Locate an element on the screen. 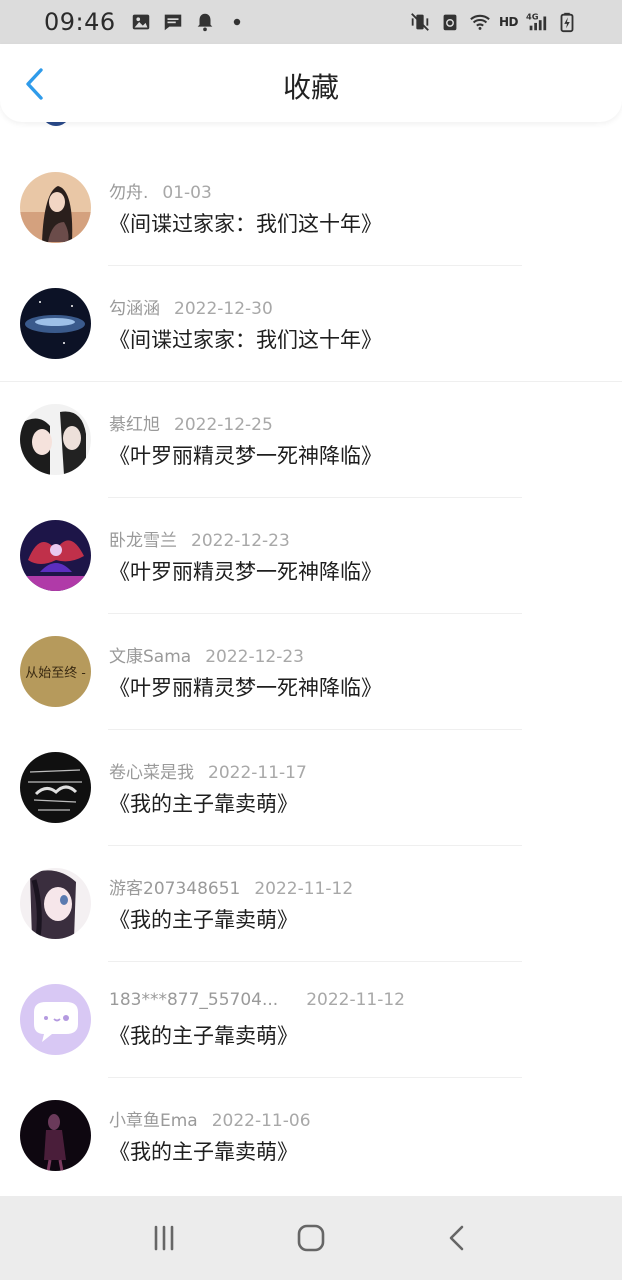 The height and width of the screenshot is (1280, 622). item-meta: 文康Sama 2022-12-23 is located at coordinates (206, 654).